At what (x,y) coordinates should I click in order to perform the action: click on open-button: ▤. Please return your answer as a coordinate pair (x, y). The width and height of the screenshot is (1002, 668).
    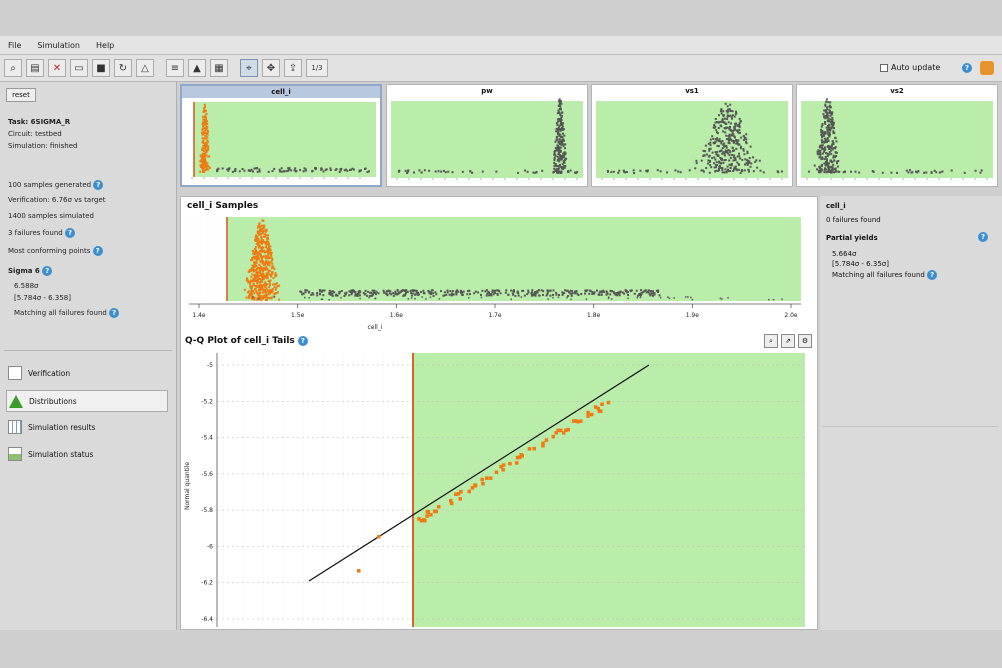
    Looking at the image, I should click on (35, 68).